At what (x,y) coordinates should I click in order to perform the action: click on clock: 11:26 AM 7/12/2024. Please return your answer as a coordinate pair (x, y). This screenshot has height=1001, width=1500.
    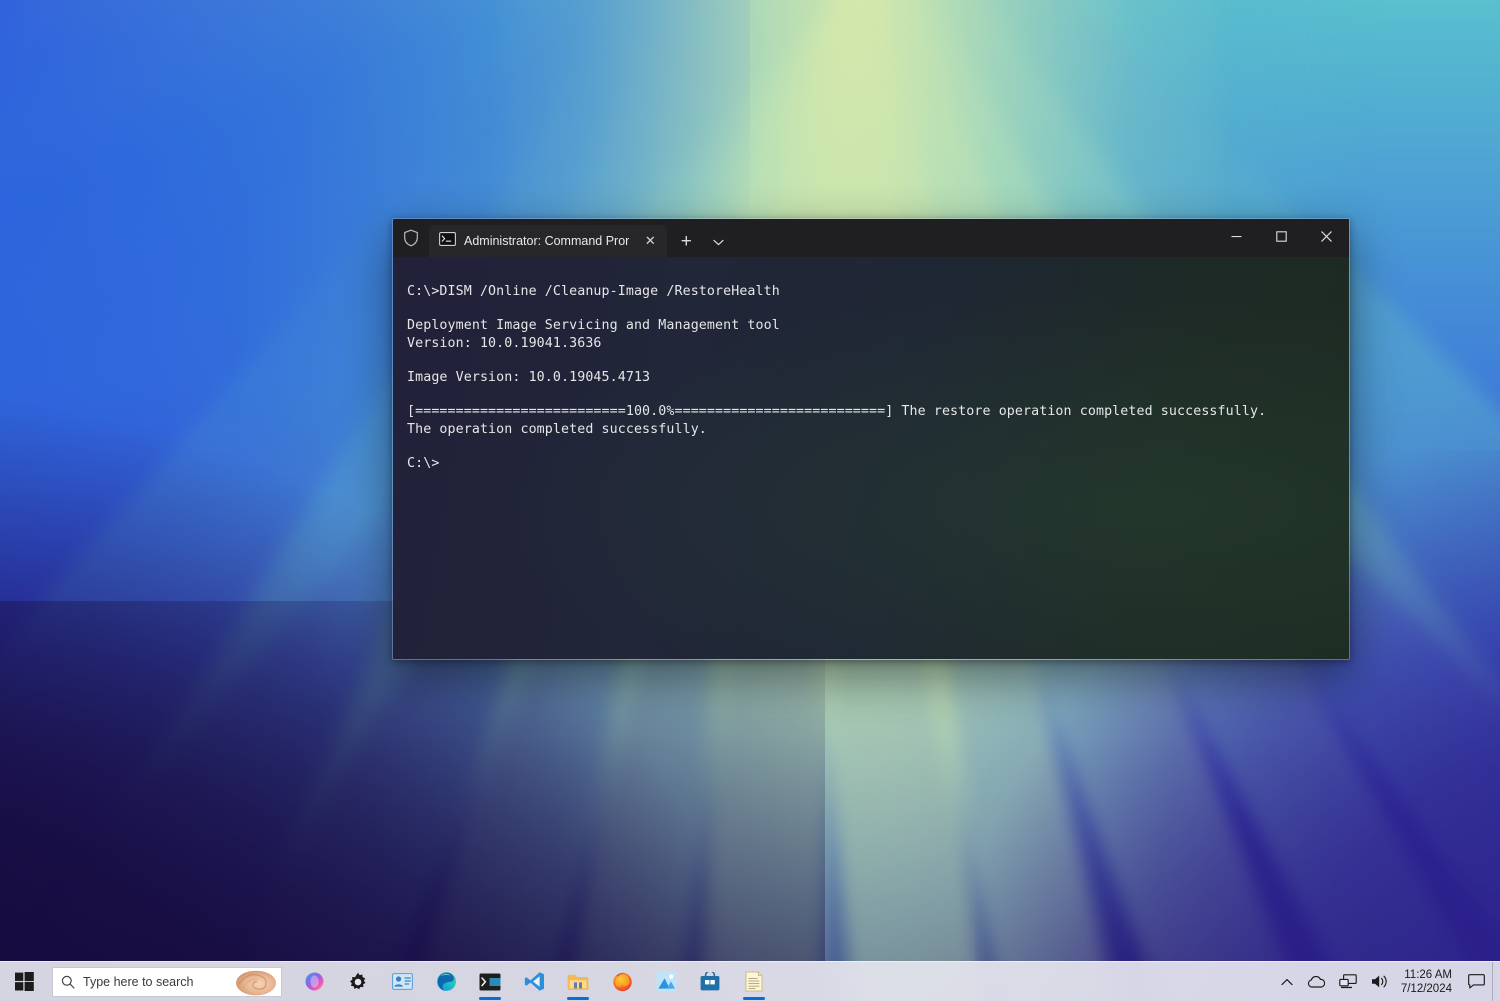
    Looking at the image, I should click on (1428, 981).